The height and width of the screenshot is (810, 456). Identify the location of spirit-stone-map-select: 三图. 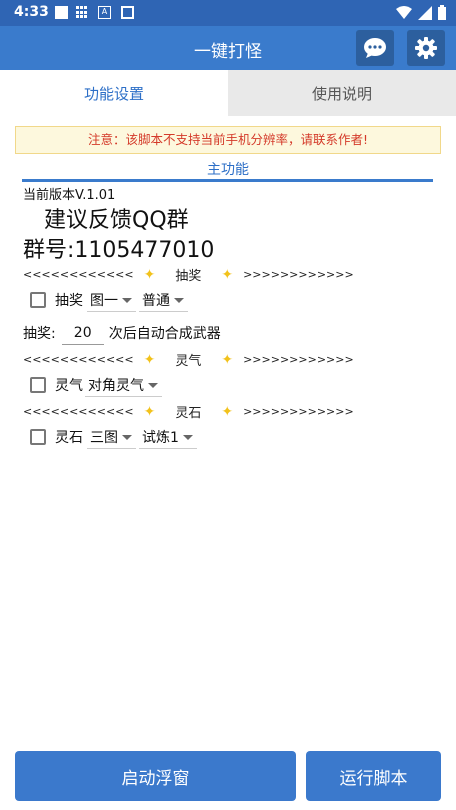
(111, 437).